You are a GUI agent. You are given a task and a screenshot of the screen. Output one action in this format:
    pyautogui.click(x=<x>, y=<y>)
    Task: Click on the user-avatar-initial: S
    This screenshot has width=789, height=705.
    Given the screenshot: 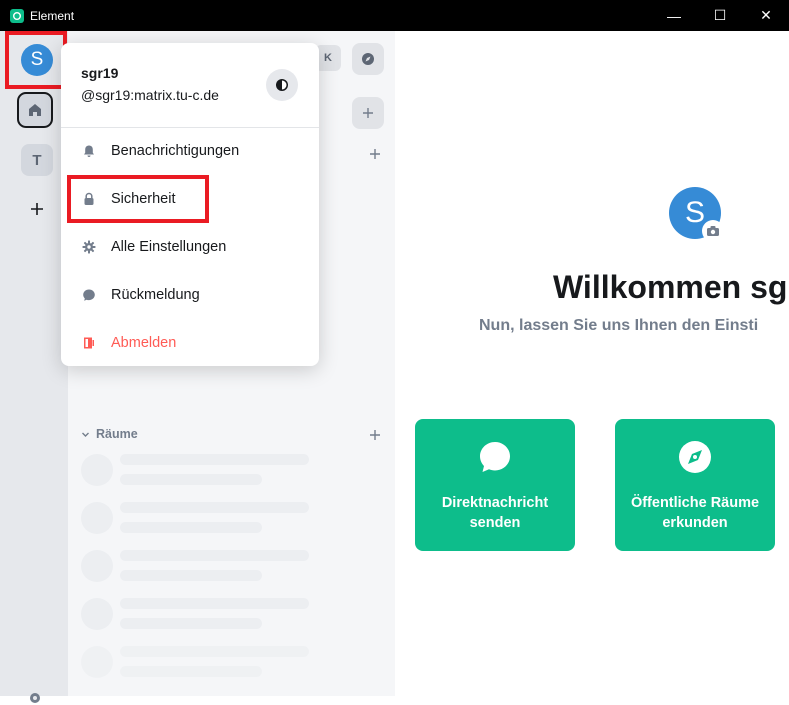 What is the action you would take?
    pyautogui.click(x=37, y=59)
    